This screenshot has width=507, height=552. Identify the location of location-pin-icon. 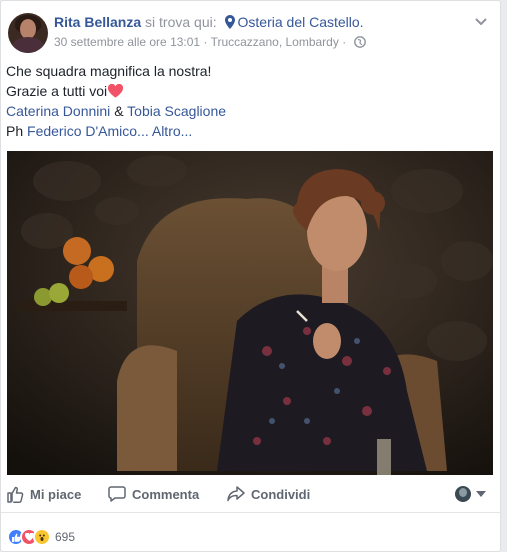
(229, 22).